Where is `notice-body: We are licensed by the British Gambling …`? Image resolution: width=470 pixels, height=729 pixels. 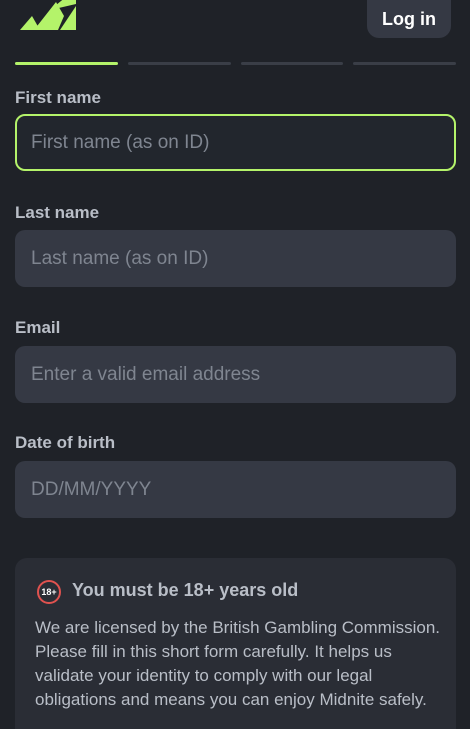
notice-body: We are licensed by the British Gambling … is located at coordinates (238, 663).